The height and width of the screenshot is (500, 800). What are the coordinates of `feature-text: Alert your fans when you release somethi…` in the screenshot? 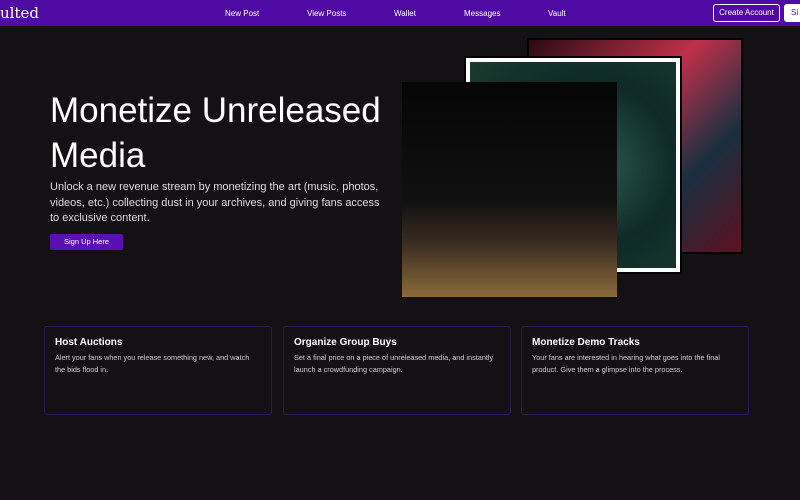 It's located at (152, 363).